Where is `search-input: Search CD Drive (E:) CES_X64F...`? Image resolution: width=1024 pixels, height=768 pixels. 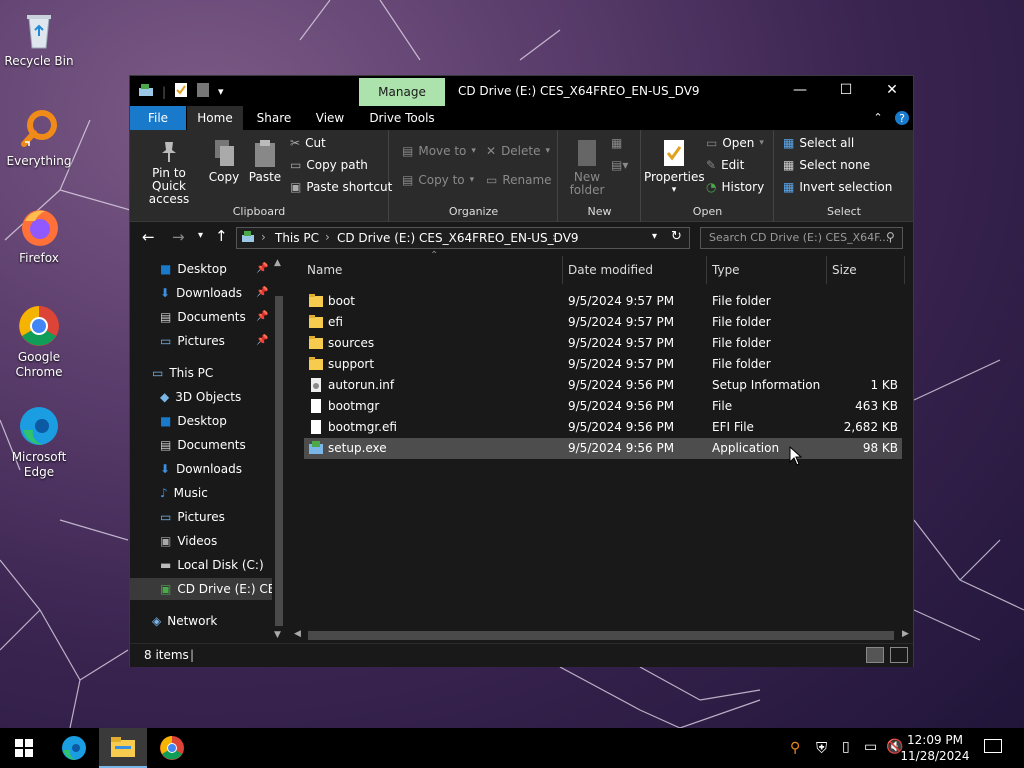 search-input: Search CD Drive (E:) CES_X64F... is located at coordinates (801, 238).